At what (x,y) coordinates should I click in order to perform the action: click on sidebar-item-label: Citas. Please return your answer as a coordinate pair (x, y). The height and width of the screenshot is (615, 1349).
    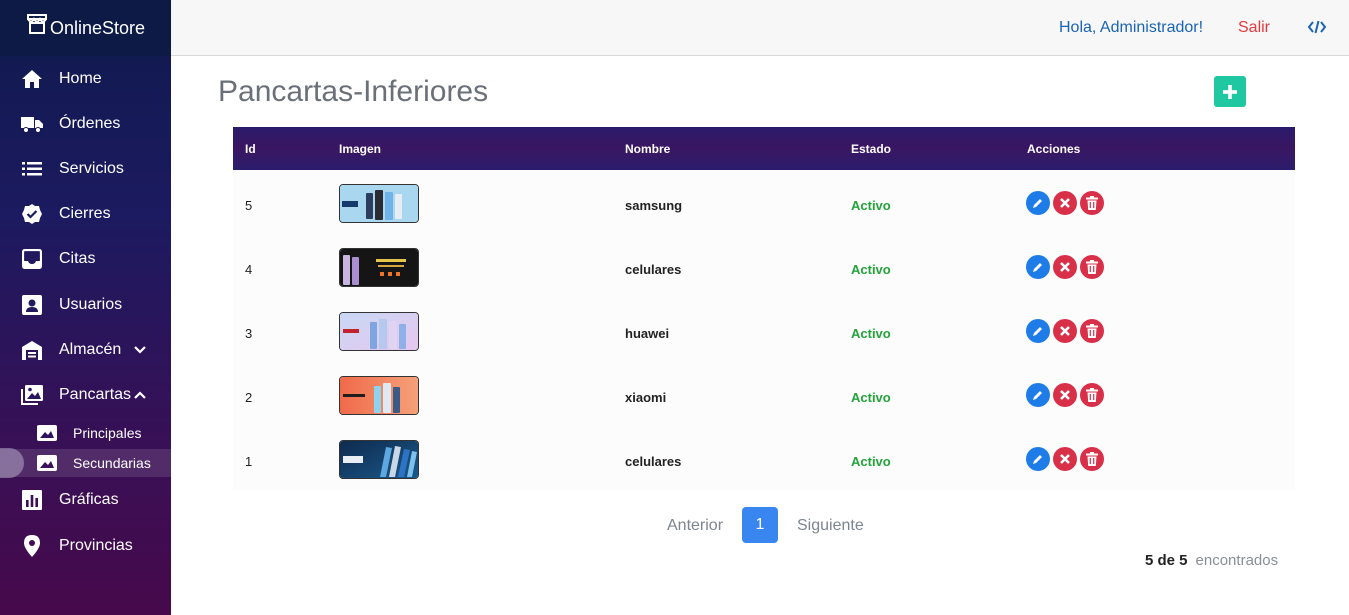
    Looking at the image, I should click on (77, 258).